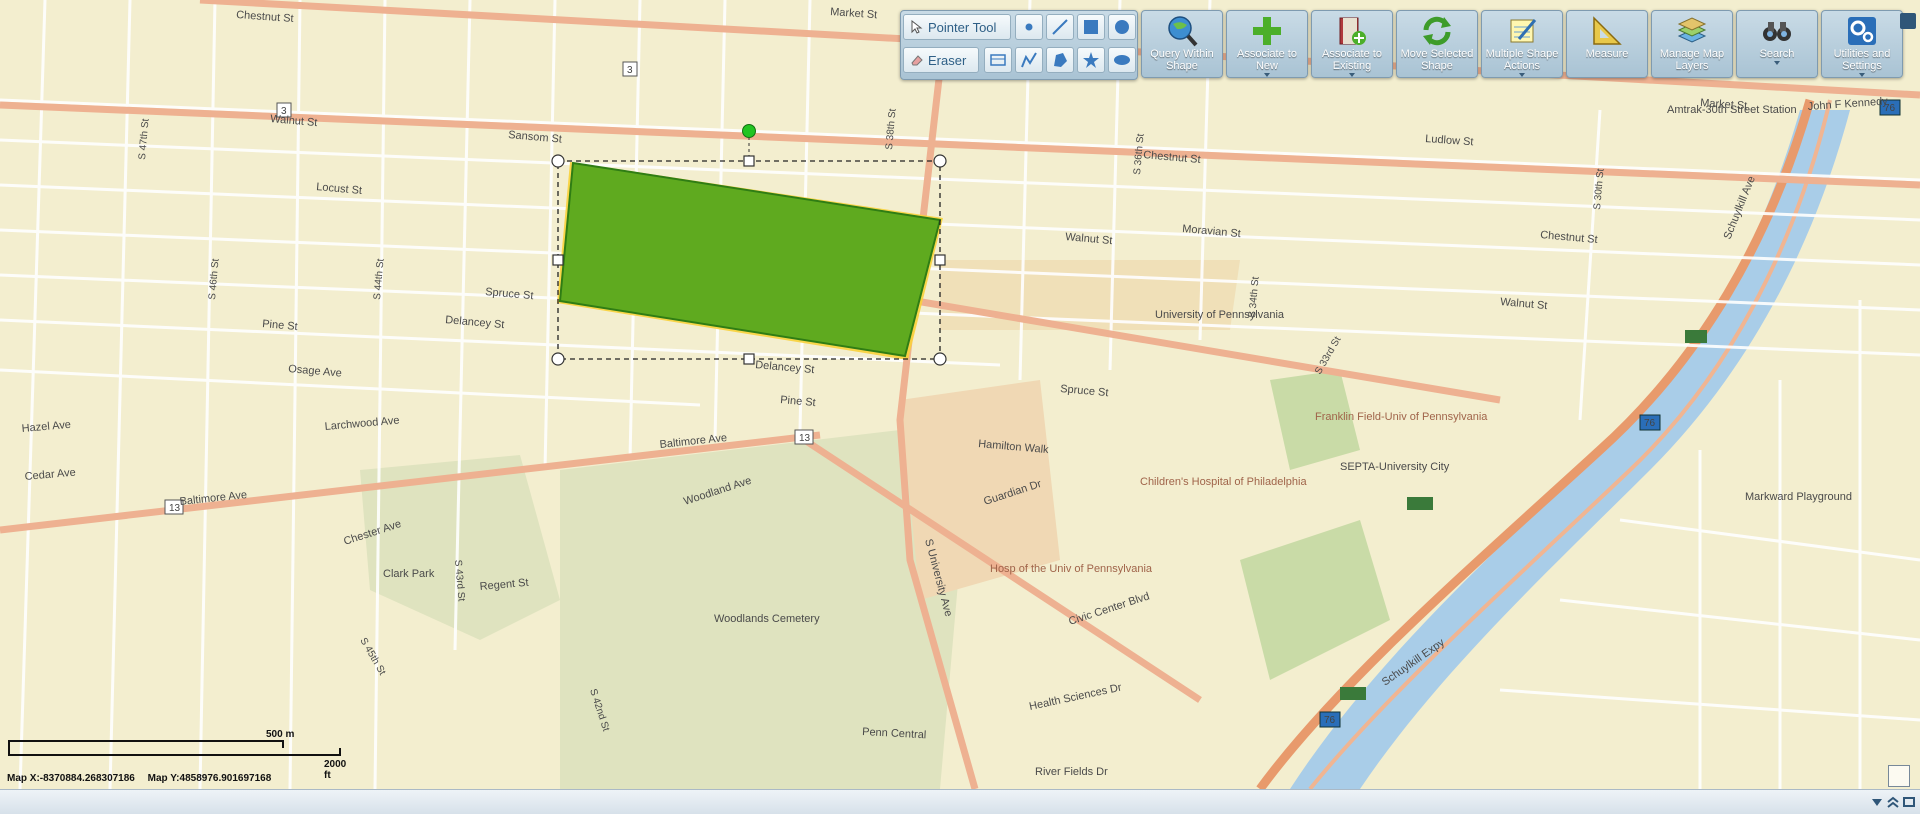  I want to click on eraser-icon, so click(917, 60).